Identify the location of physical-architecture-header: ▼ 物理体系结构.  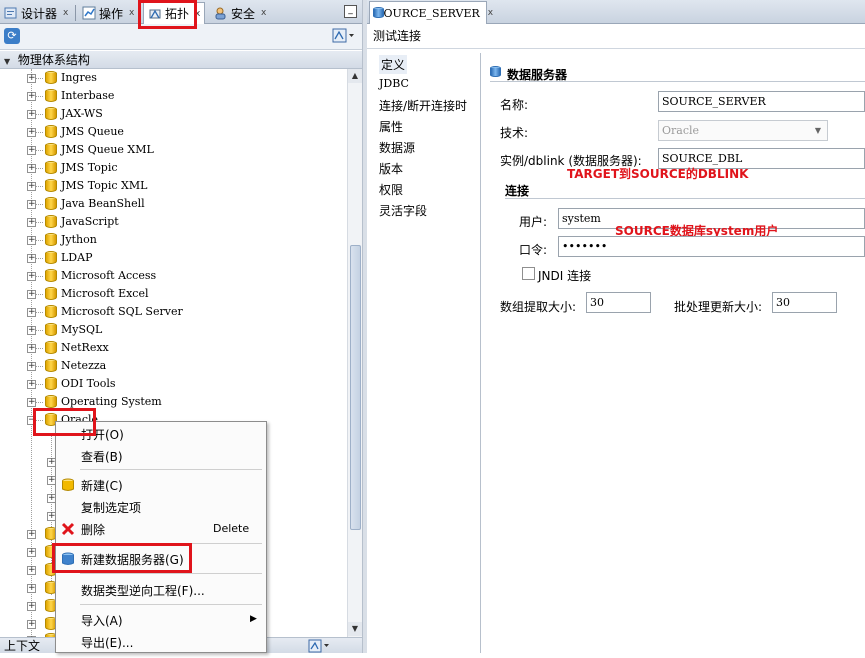
(181, 60).